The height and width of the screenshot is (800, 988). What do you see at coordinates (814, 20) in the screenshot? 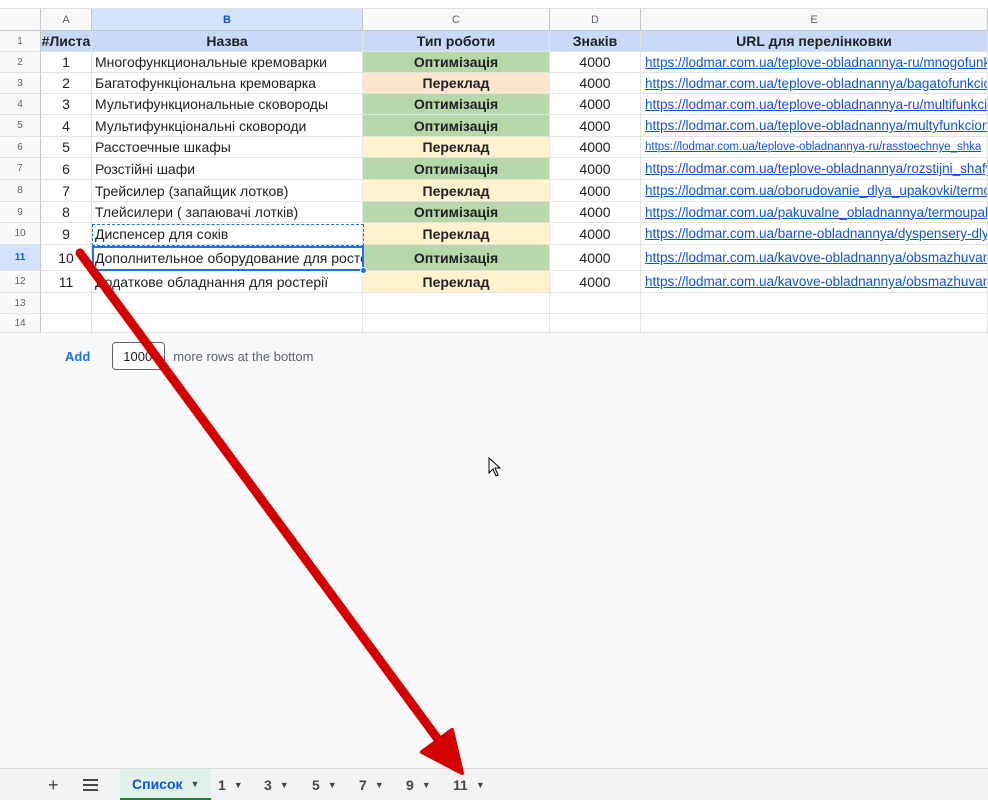
I see `column-header-e: E` at bounding box center [814, 20].